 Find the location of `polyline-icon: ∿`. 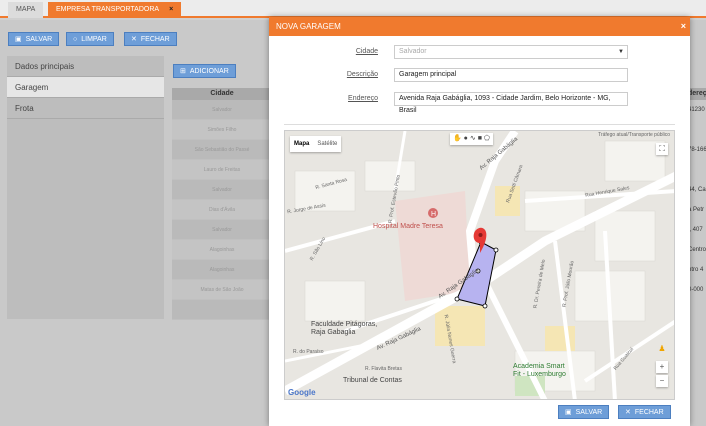

polyline-icon: ∿ is located at coordinates (473, 138).